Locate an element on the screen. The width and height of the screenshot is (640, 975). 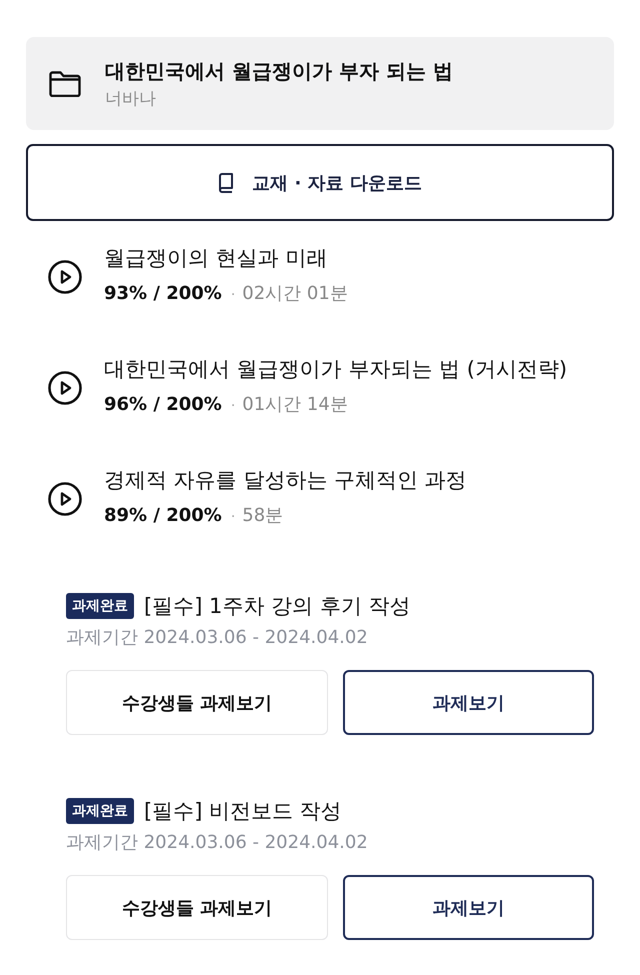
lesson-duration: 01시간 14분 is located at coordinates (295, 405).